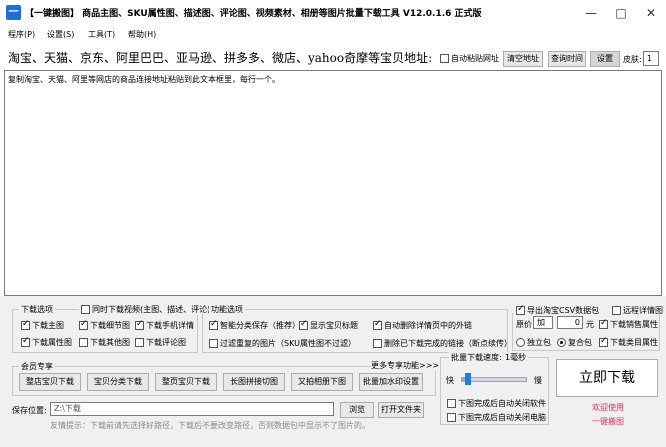  Describe the element at coordinates (377, 324) in the screenshot. I see `remove-links-checkbox` at that location.